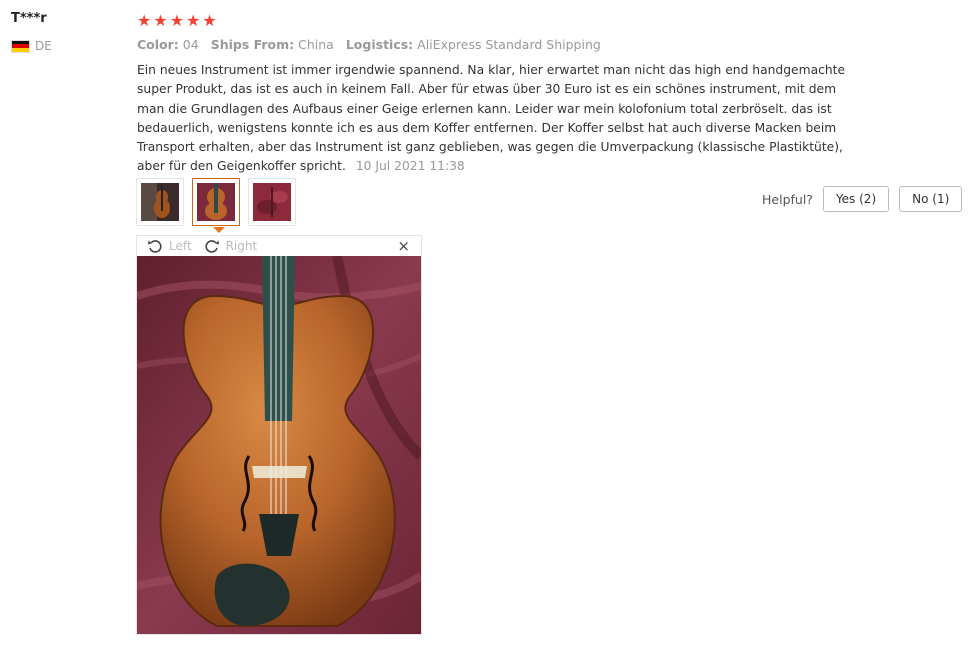 The height and width of the screenshot is (649, 974). Describe the element at coordinates (931, 199) in the screenshot. I see `helpful-no-button: No (1)` at that location.